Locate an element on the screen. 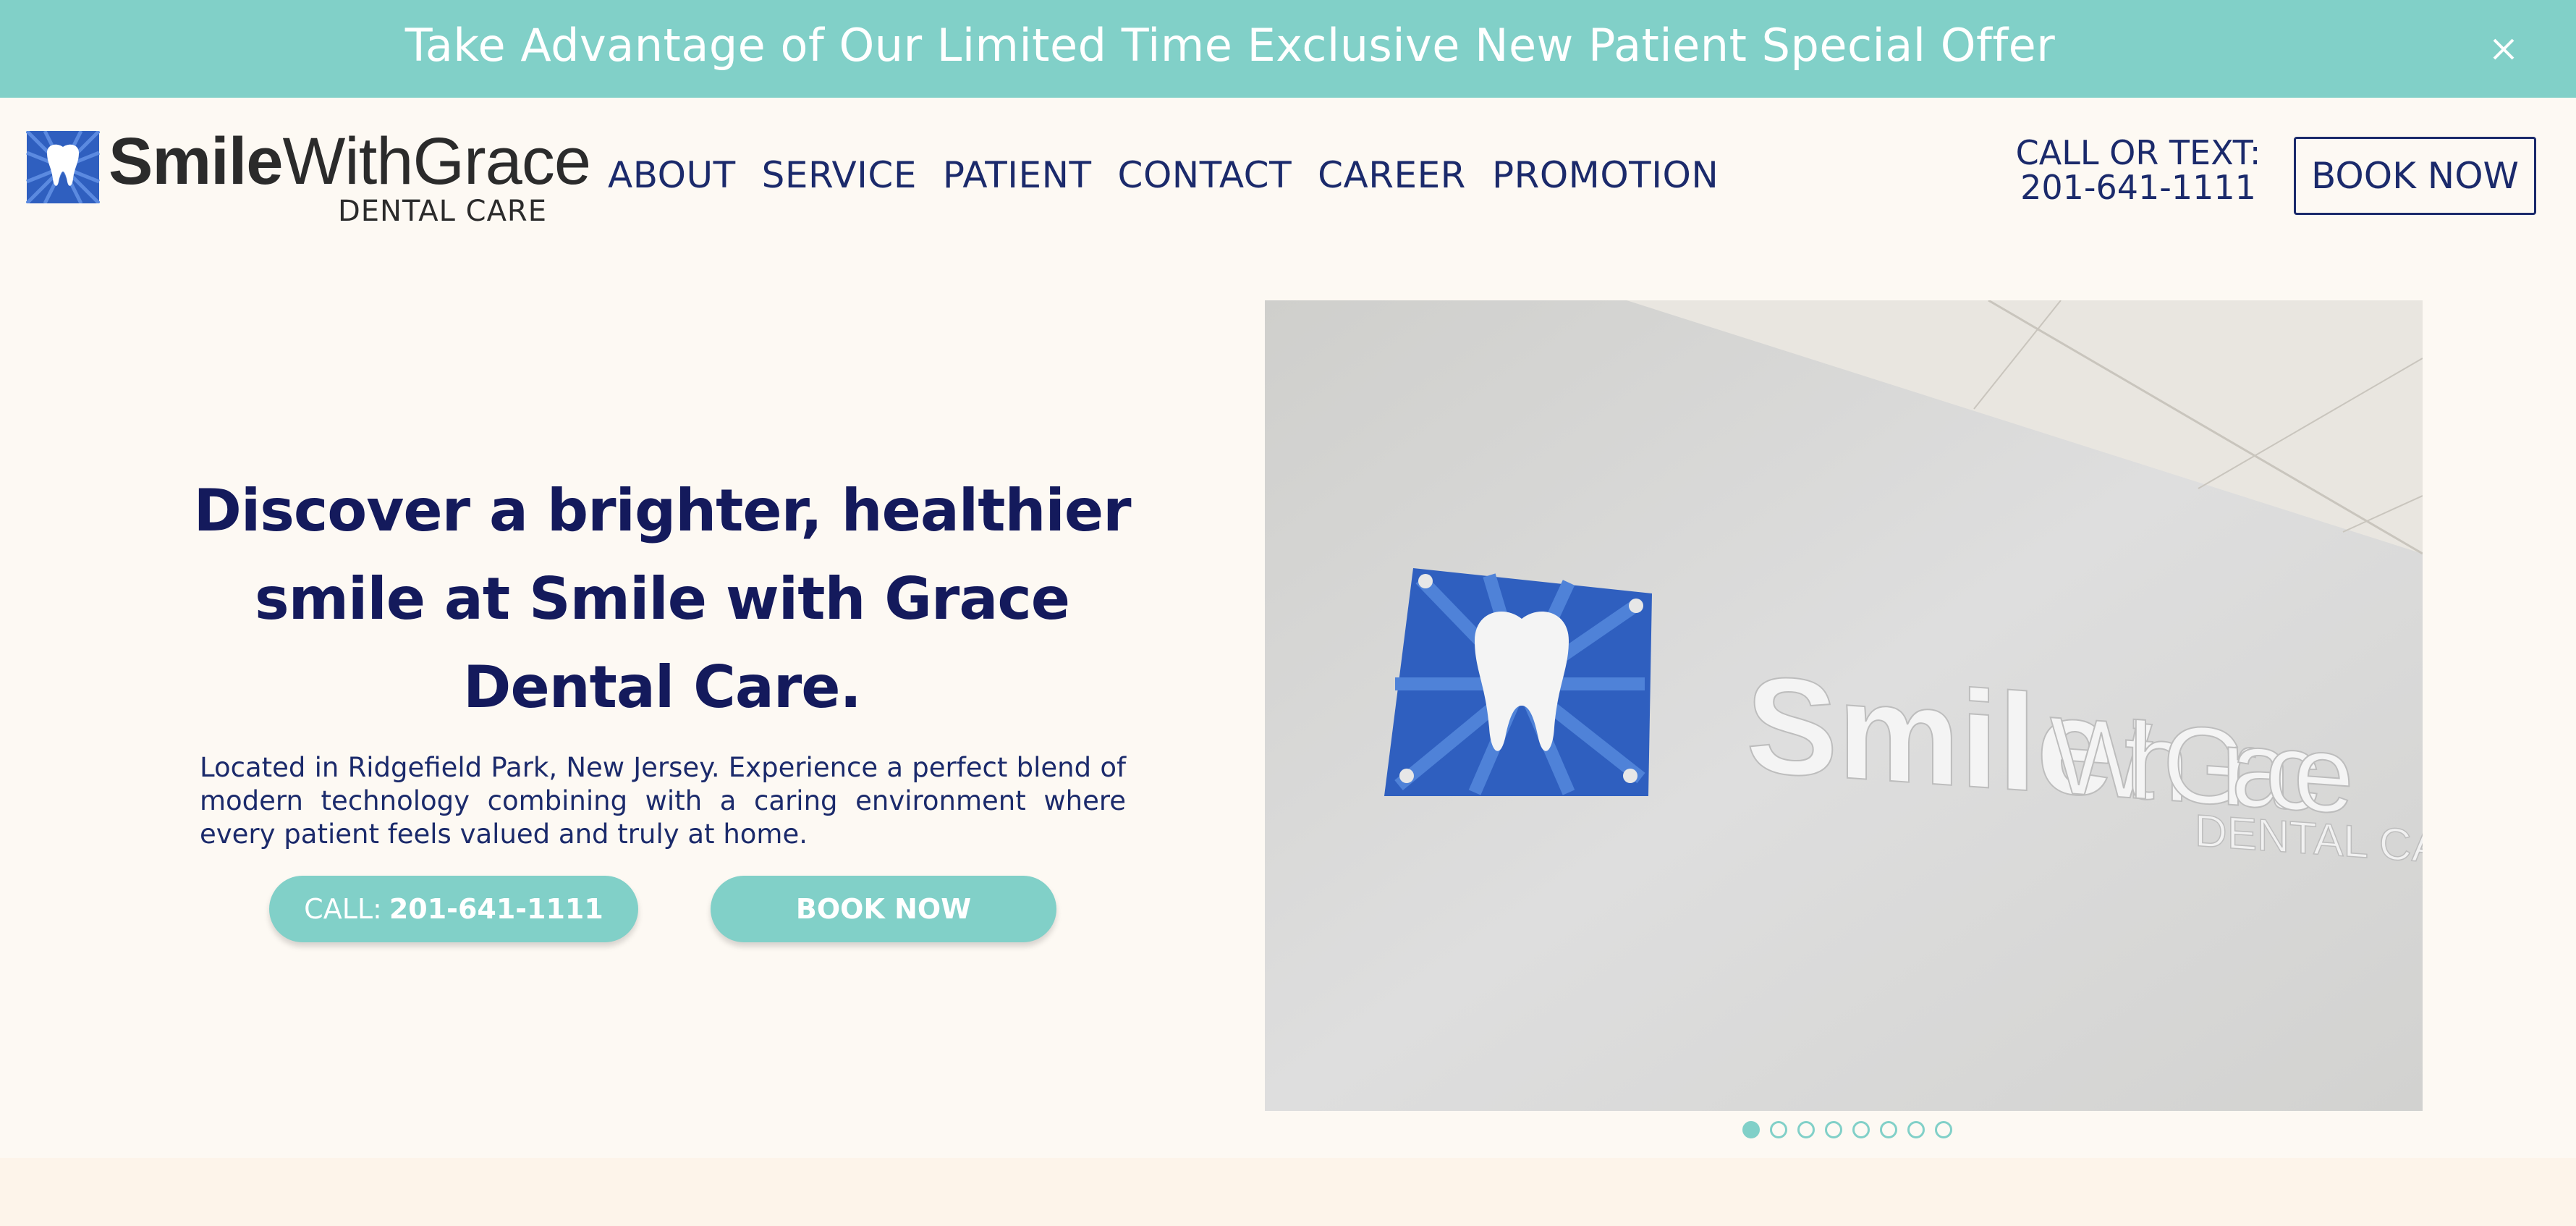  header-book-now-button: BOOK NOW is located at coordinates (2415, 176).